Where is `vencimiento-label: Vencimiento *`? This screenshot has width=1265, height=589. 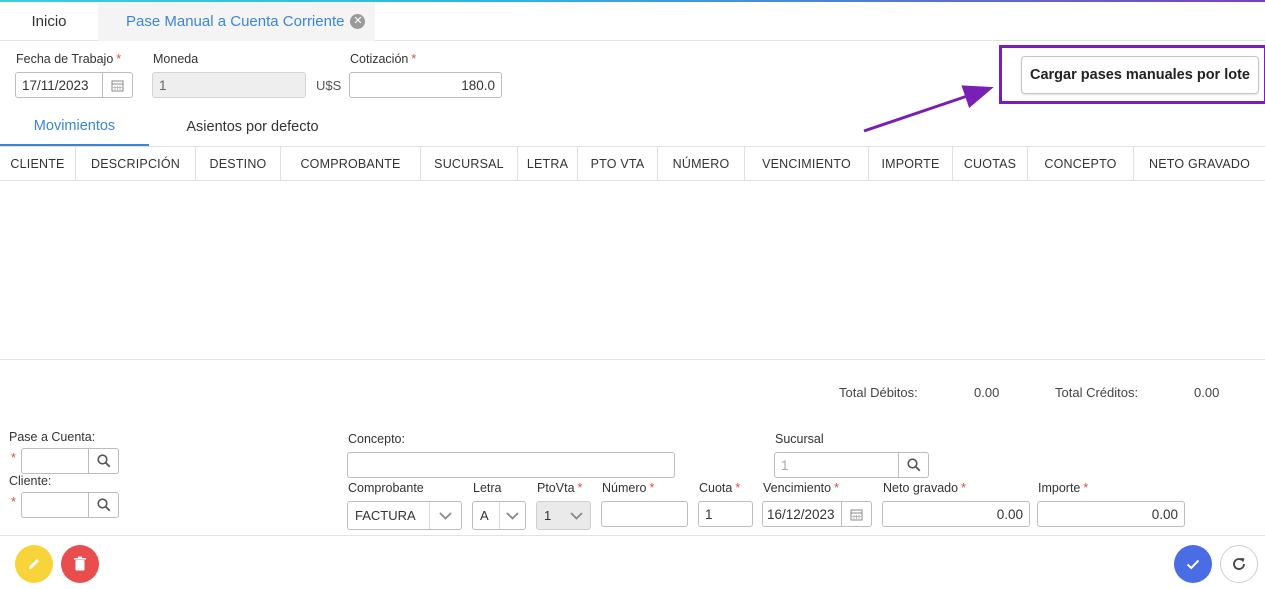 vencimiento-label: Vencimiento * is located at coordinates (801, 488).